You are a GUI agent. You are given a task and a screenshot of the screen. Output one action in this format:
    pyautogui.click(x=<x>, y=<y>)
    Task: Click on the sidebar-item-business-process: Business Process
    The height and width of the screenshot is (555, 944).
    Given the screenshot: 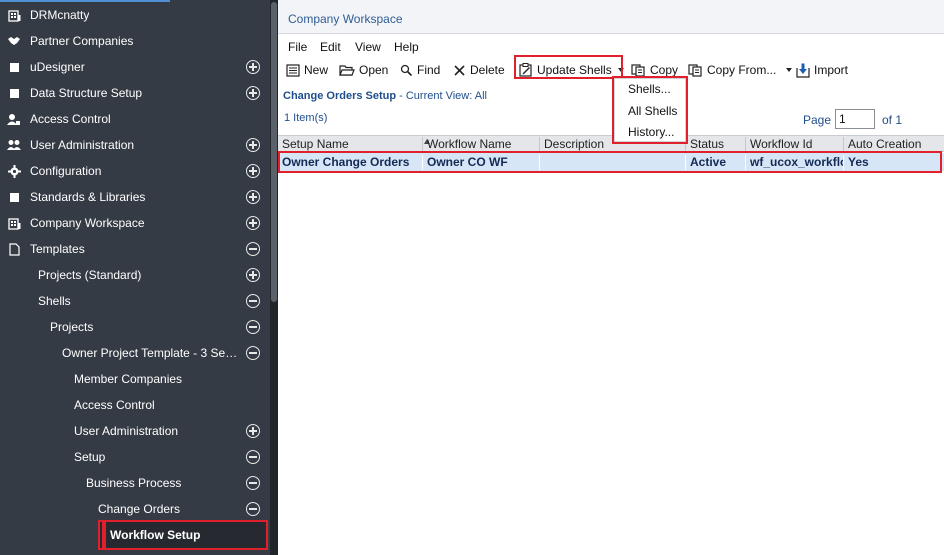 What is the action you would take?
    pyautogui.click(x=135, y=483)
    